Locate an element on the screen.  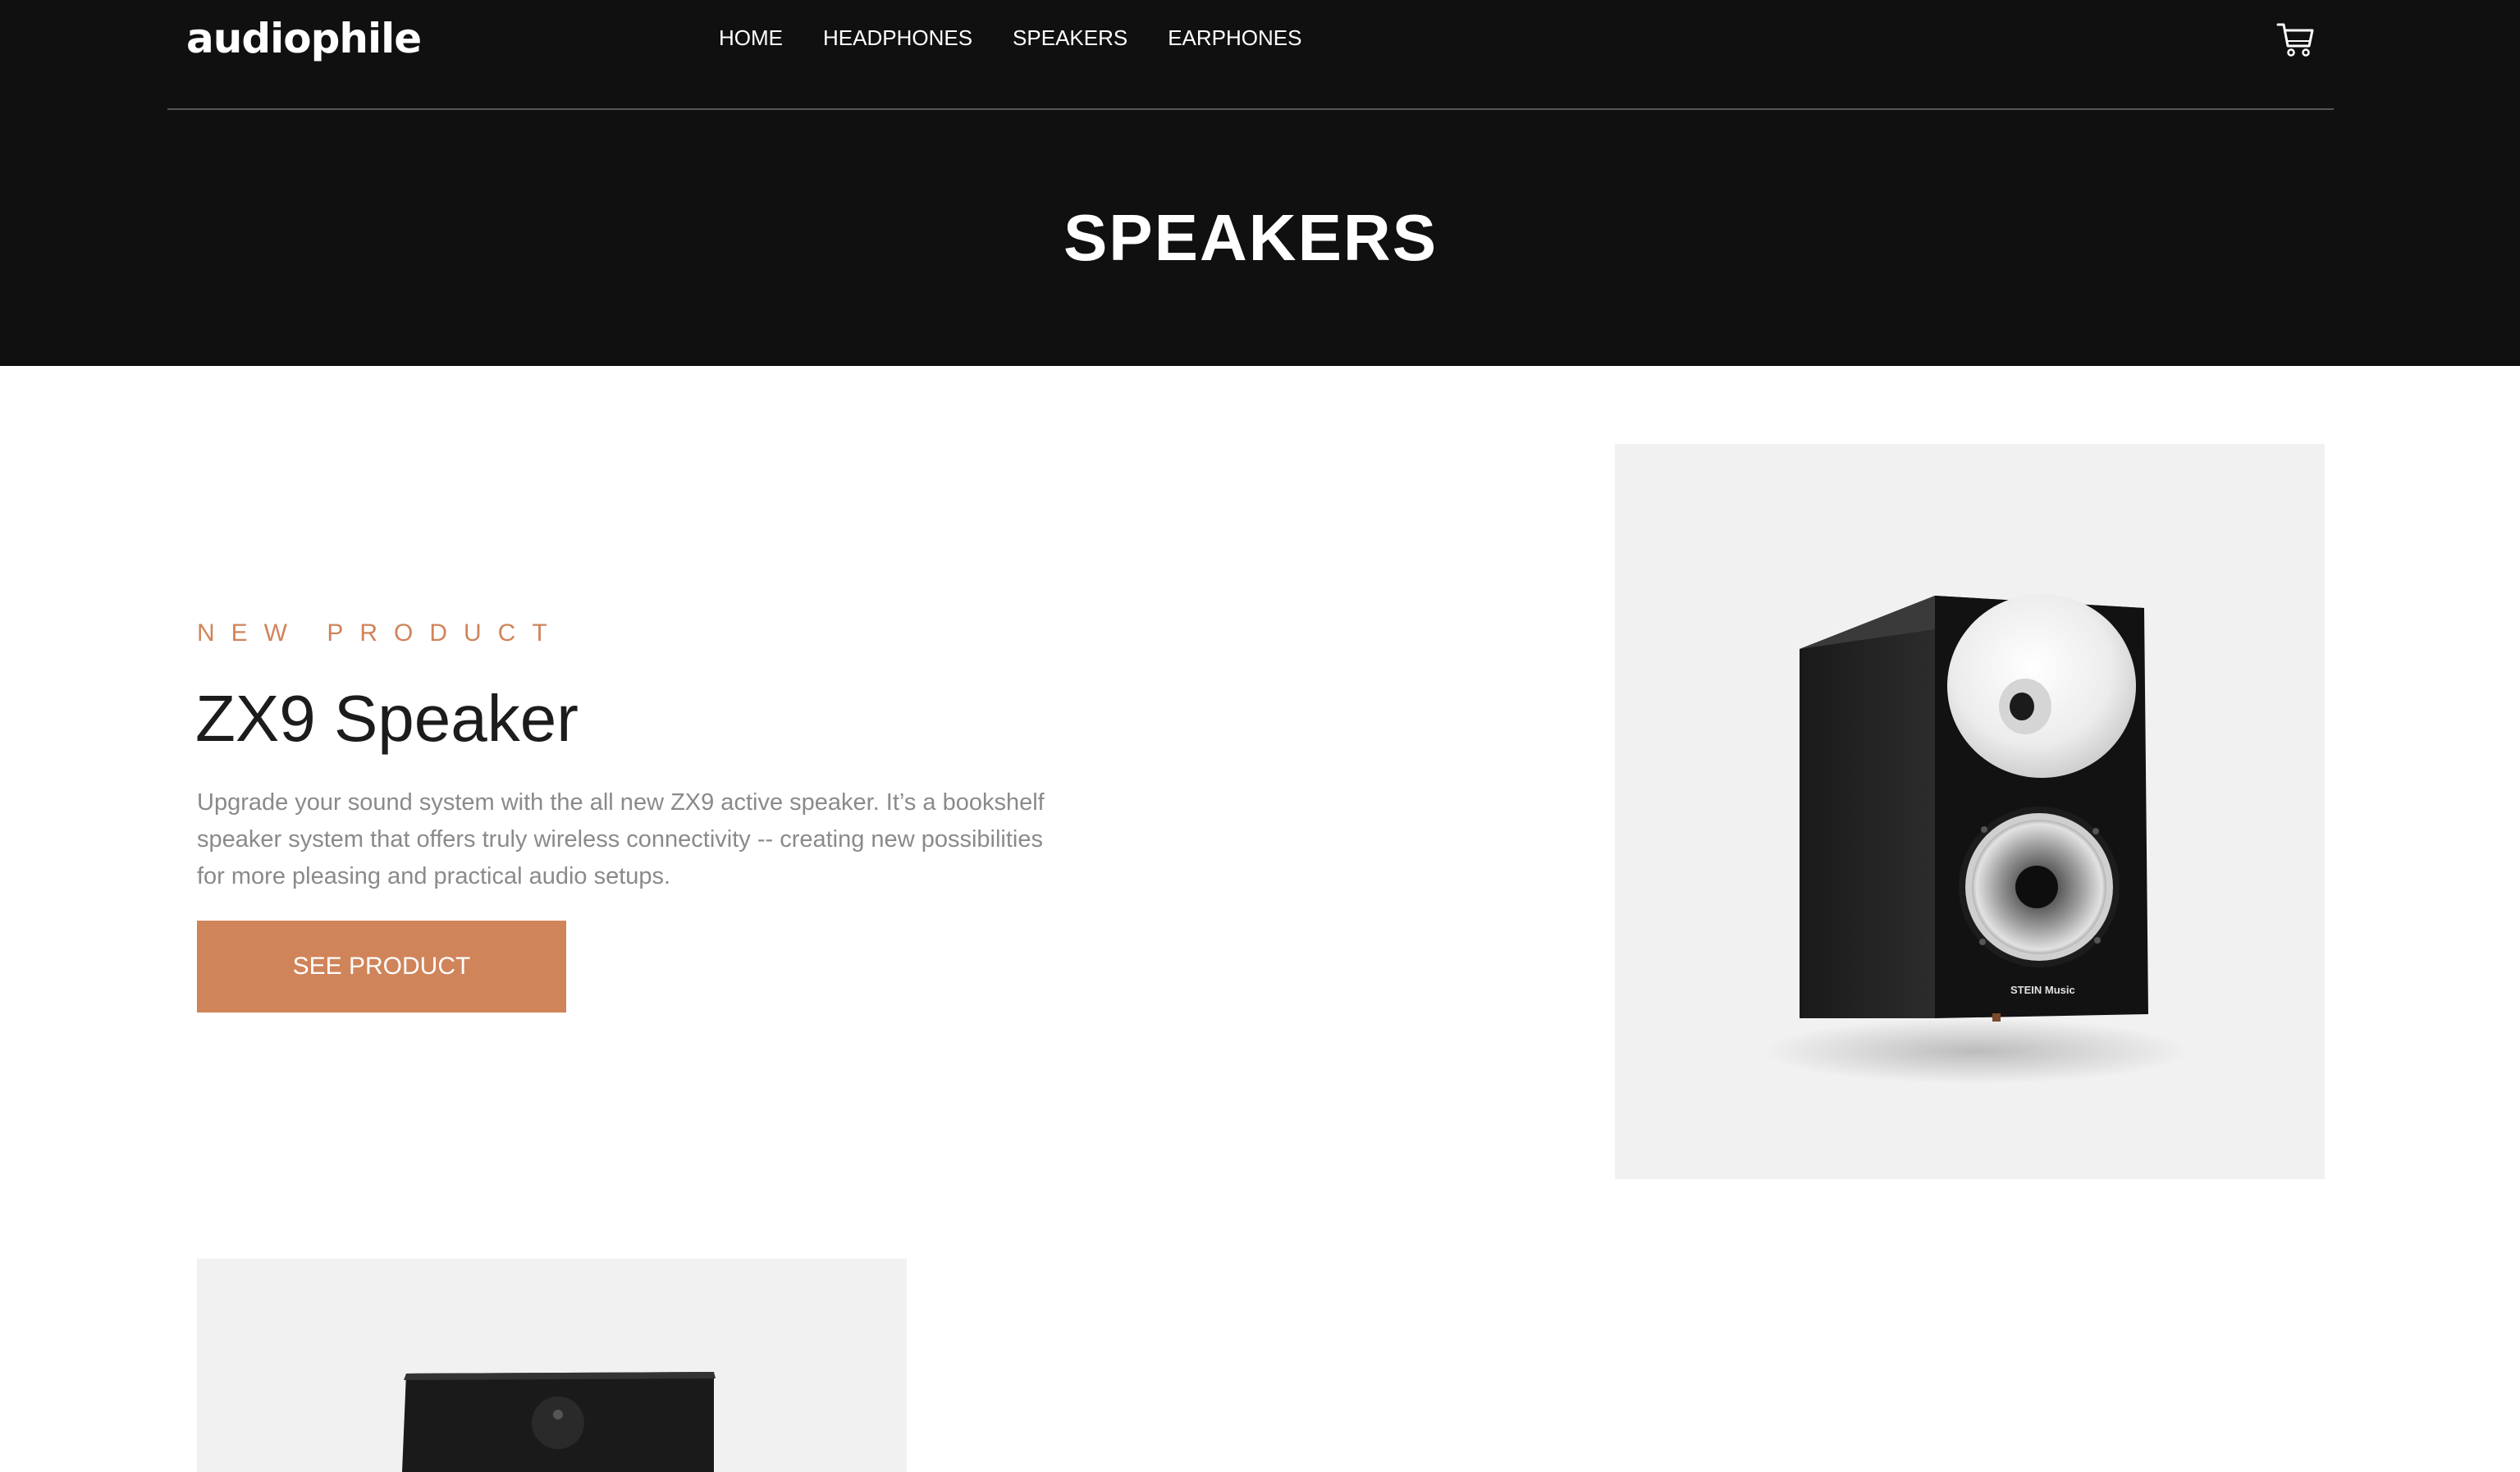
product-image-card: STEIN Music is located at coordinates (1970, 811).